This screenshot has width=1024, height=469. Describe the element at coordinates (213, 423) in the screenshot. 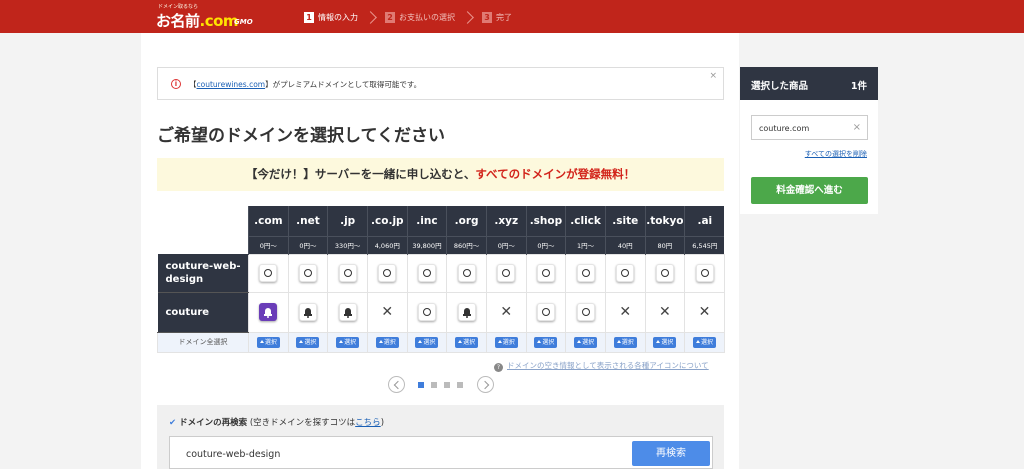

I see `research-title: ドメインの再検索` at that location.